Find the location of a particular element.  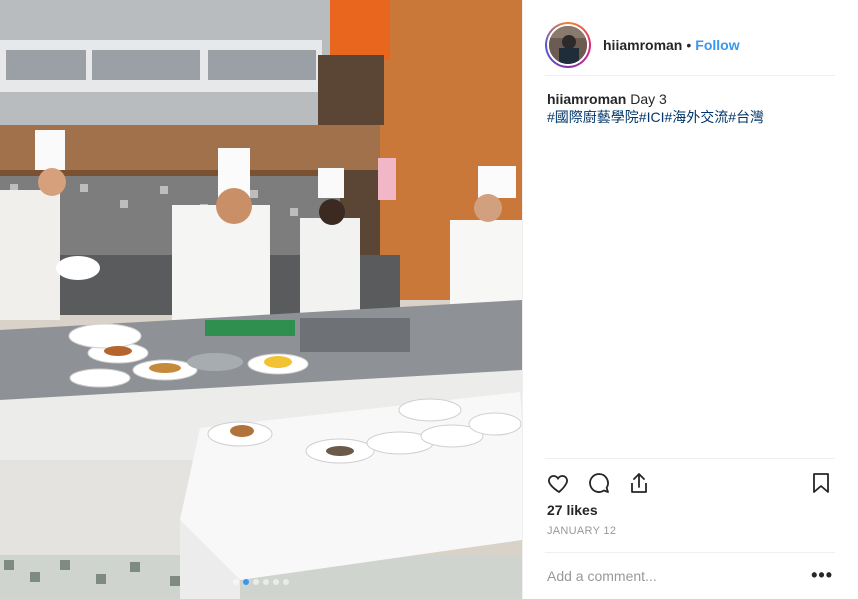

follow-button: Follow is located at coordinates (717, 45).